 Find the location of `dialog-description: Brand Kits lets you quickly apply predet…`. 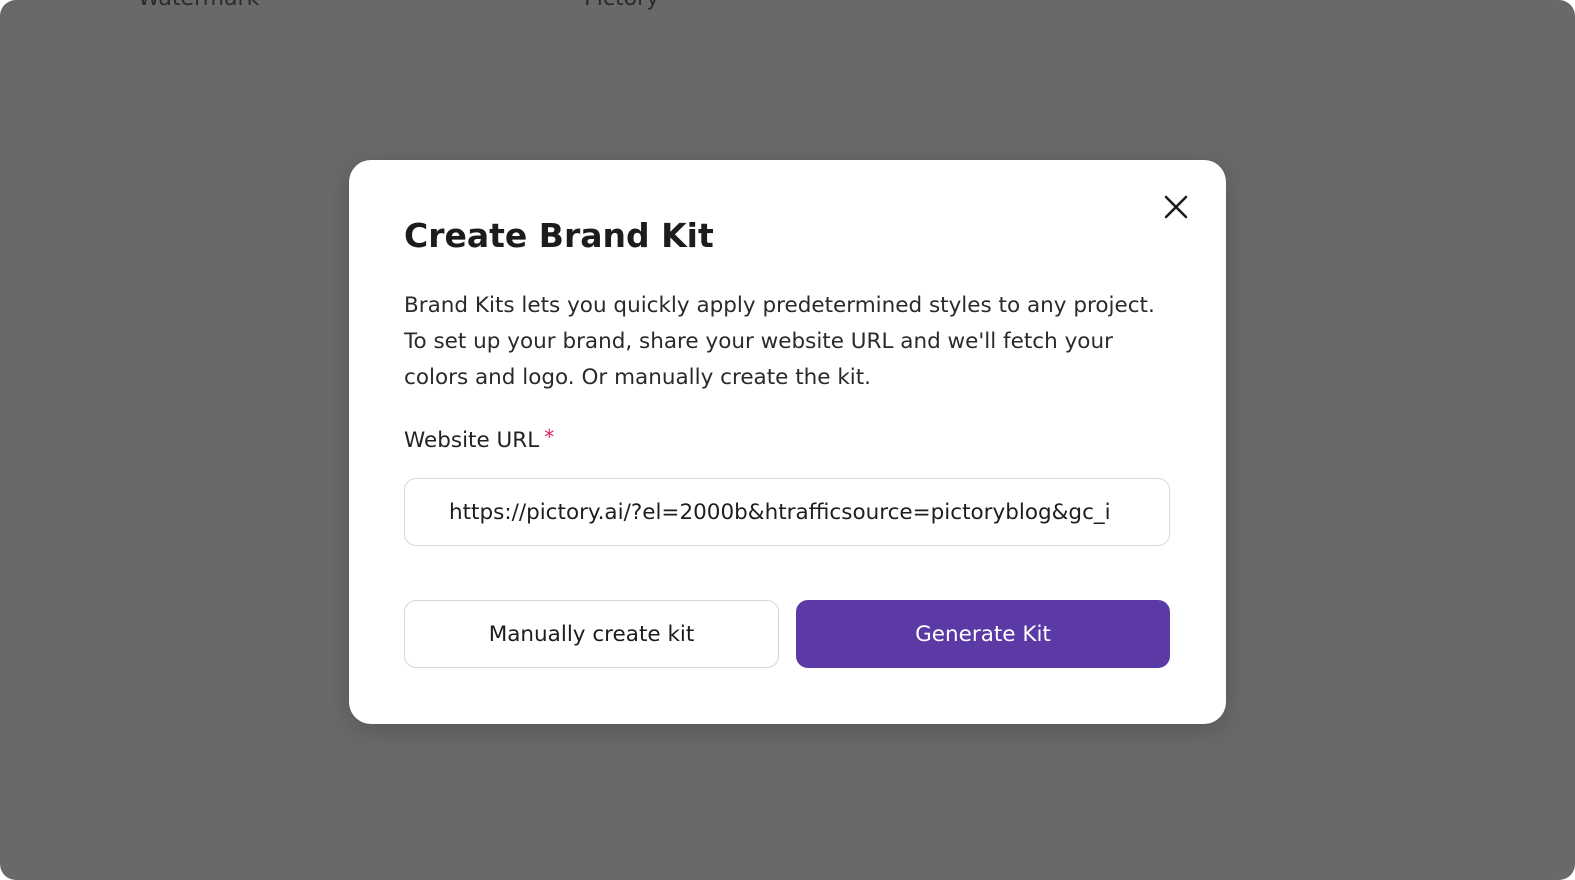

dialog-description: Brand Kits lets you quickly apply predet… is located at coordinates (779, 341).